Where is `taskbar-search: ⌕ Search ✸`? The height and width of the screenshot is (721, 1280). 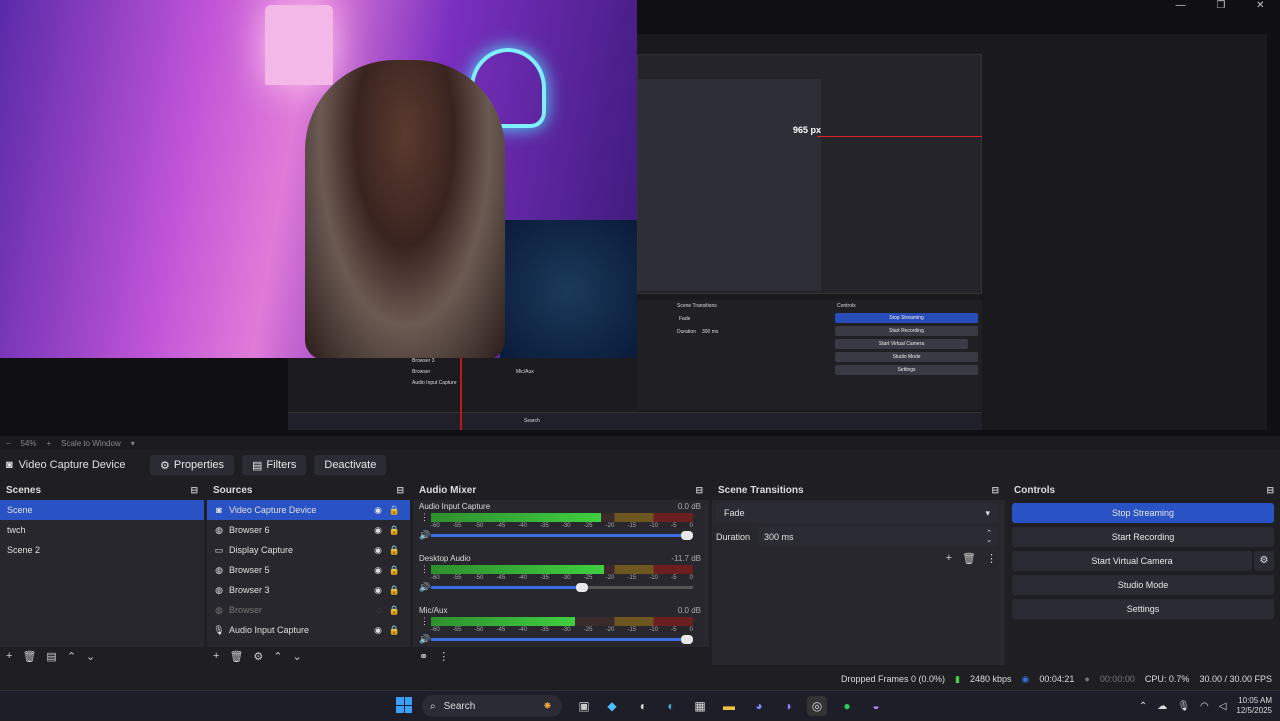 taskbar-search: ⌕ Search ✸ is located at coordinates (492, 706).